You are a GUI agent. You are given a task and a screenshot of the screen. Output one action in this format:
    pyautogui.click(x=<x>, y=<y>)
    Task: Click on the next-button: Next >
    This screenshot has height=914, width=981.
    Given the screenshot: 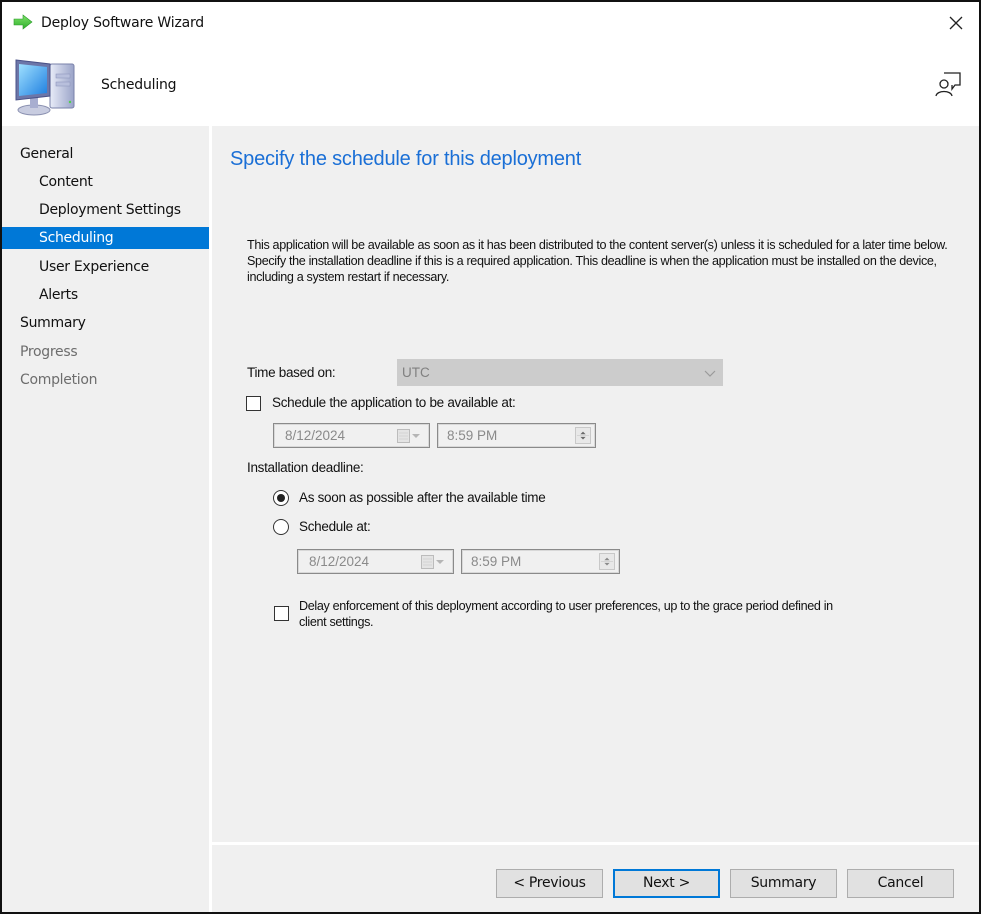 What is the action you would take?
    pyautogui.click(x=666, y=883)
    